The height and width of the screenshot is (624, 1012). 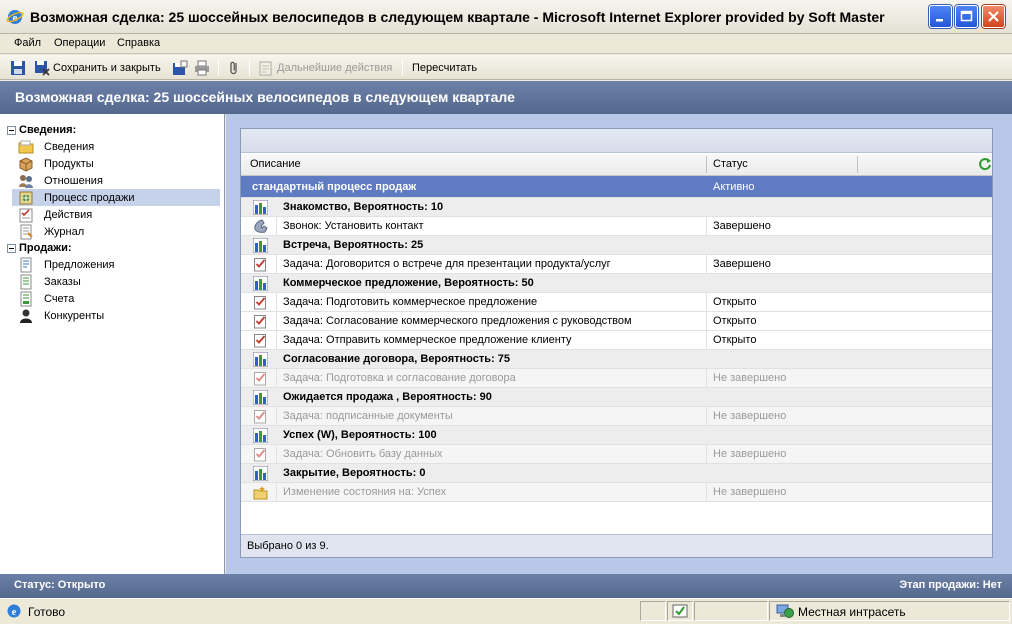 I want to click on nav-item-label: Процесс продажи, so click(x=89, y=197).